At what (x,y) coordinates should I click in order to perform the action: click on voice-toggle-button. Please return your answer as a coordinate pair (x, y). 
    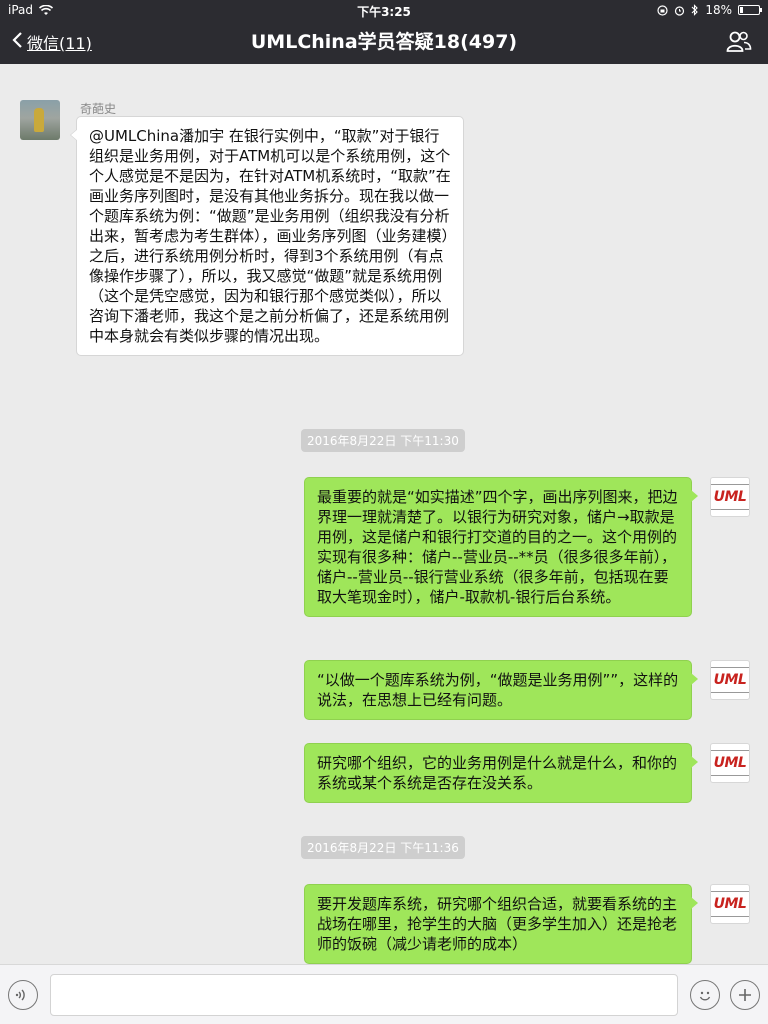
    Looking at the image, I should click on (23, 995).